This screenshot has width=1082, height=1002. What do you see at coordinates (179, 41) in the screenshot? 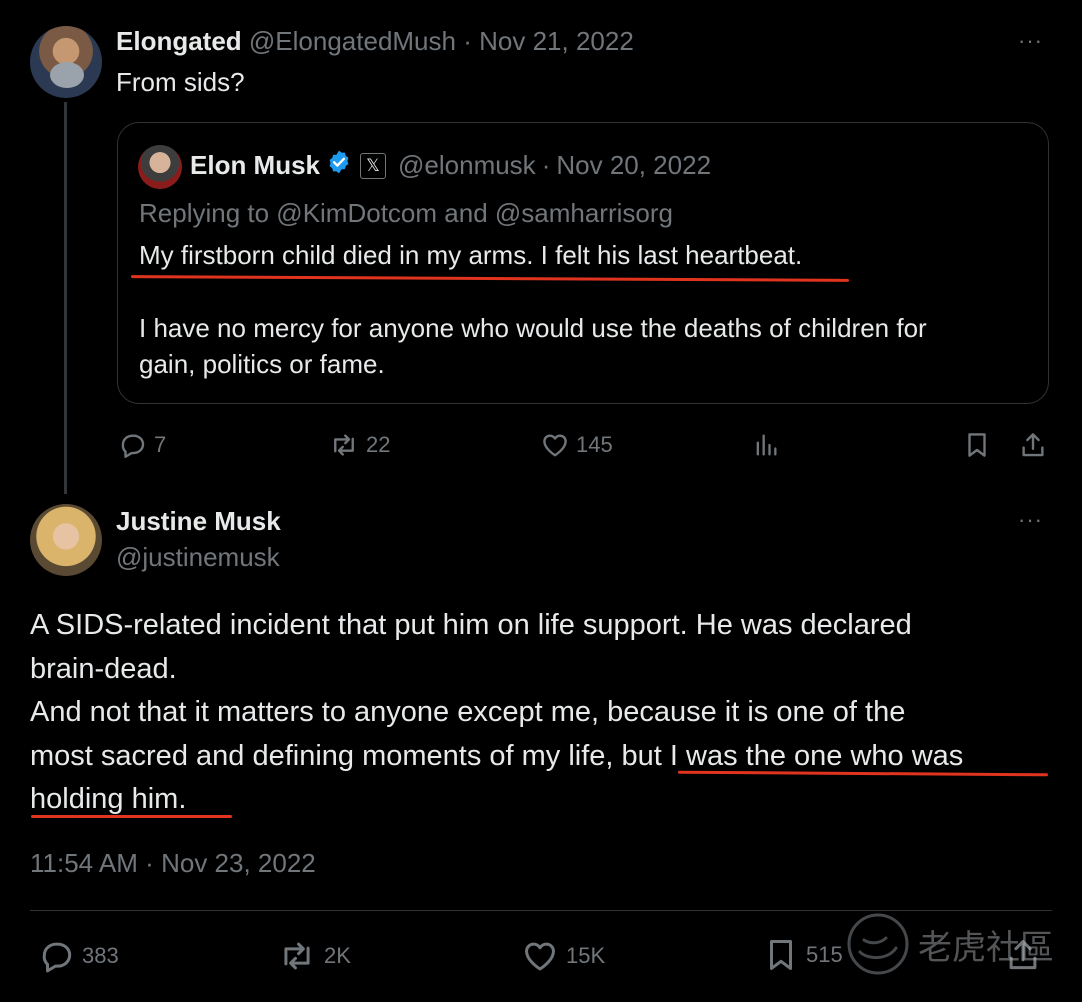
I see `author-name: Elongated` at bounding box center [179, 41].